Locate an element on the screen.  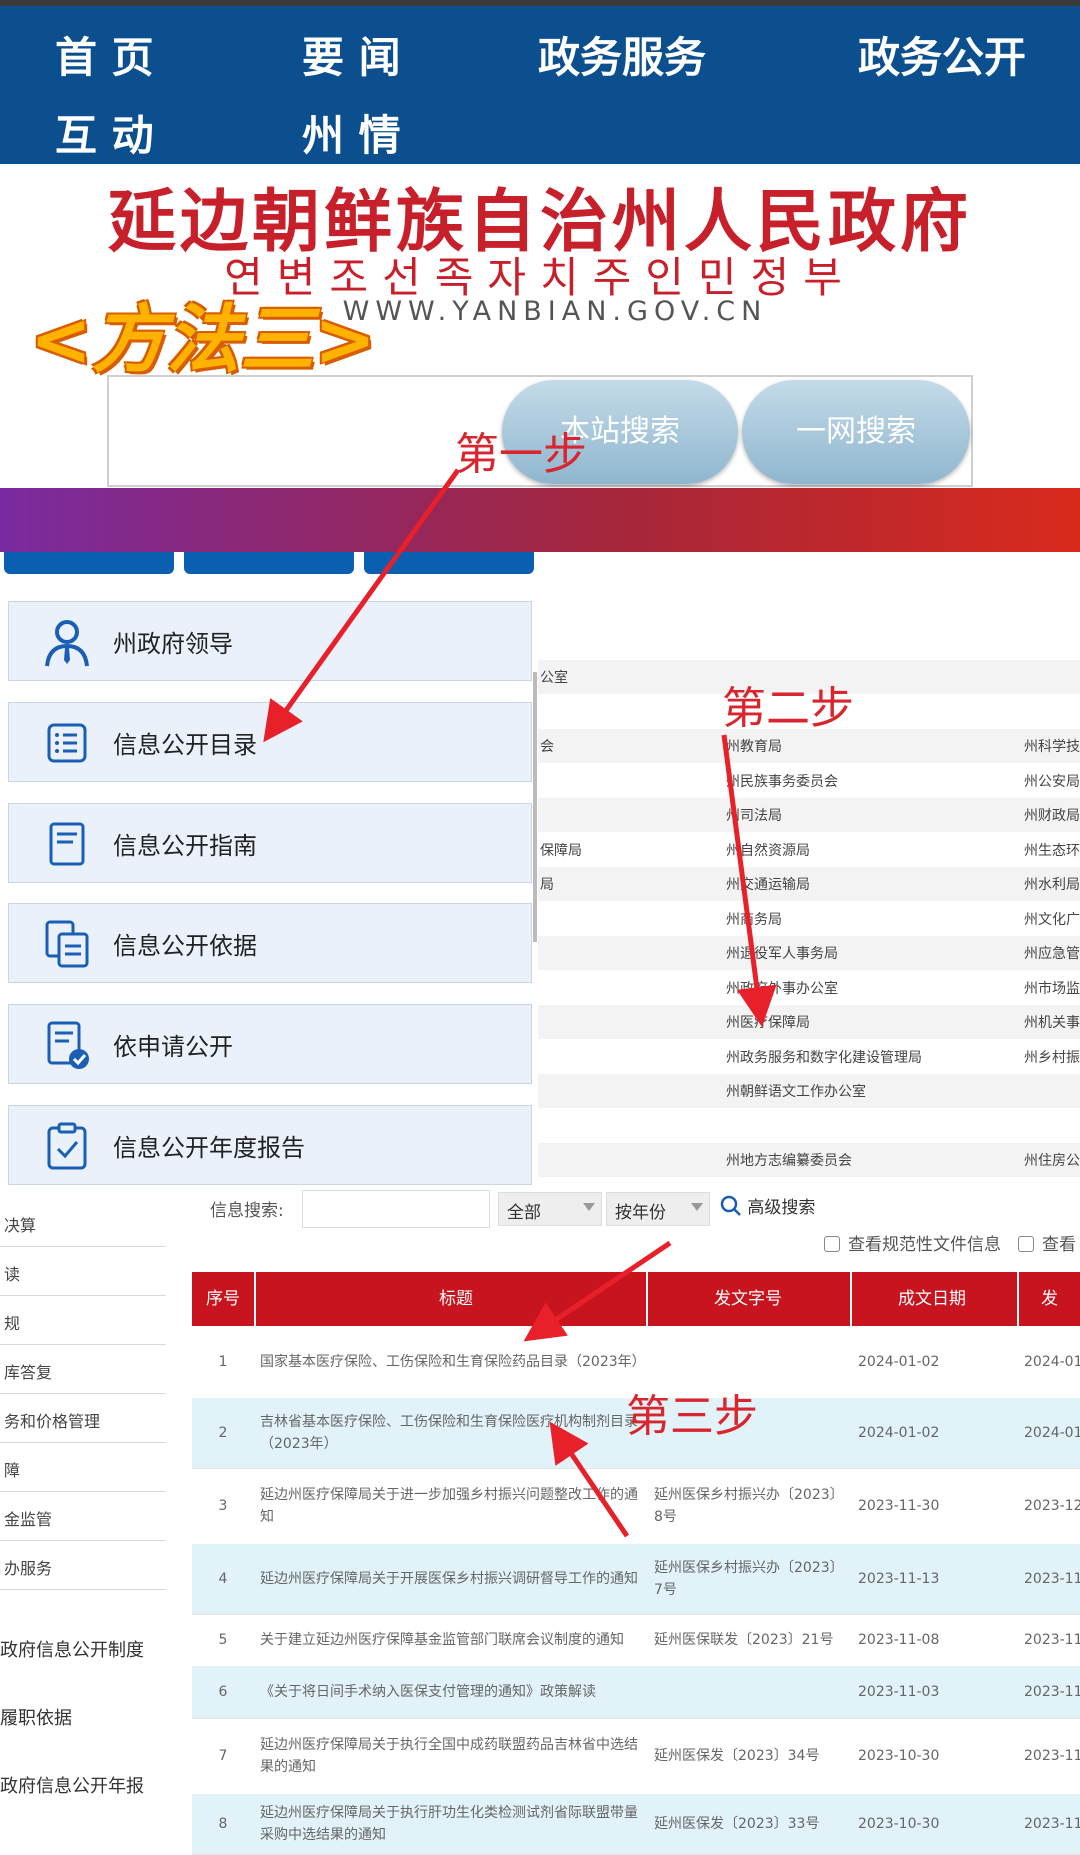
step-three-arrow-a is located at coordinates (597, 1291).